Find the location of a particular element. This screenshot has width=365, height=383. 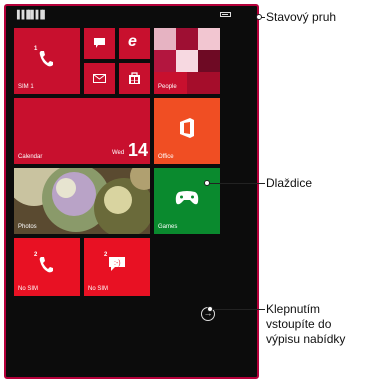

tile-nosim-phone: 2 No SIM is located at coordinates (47, 267).